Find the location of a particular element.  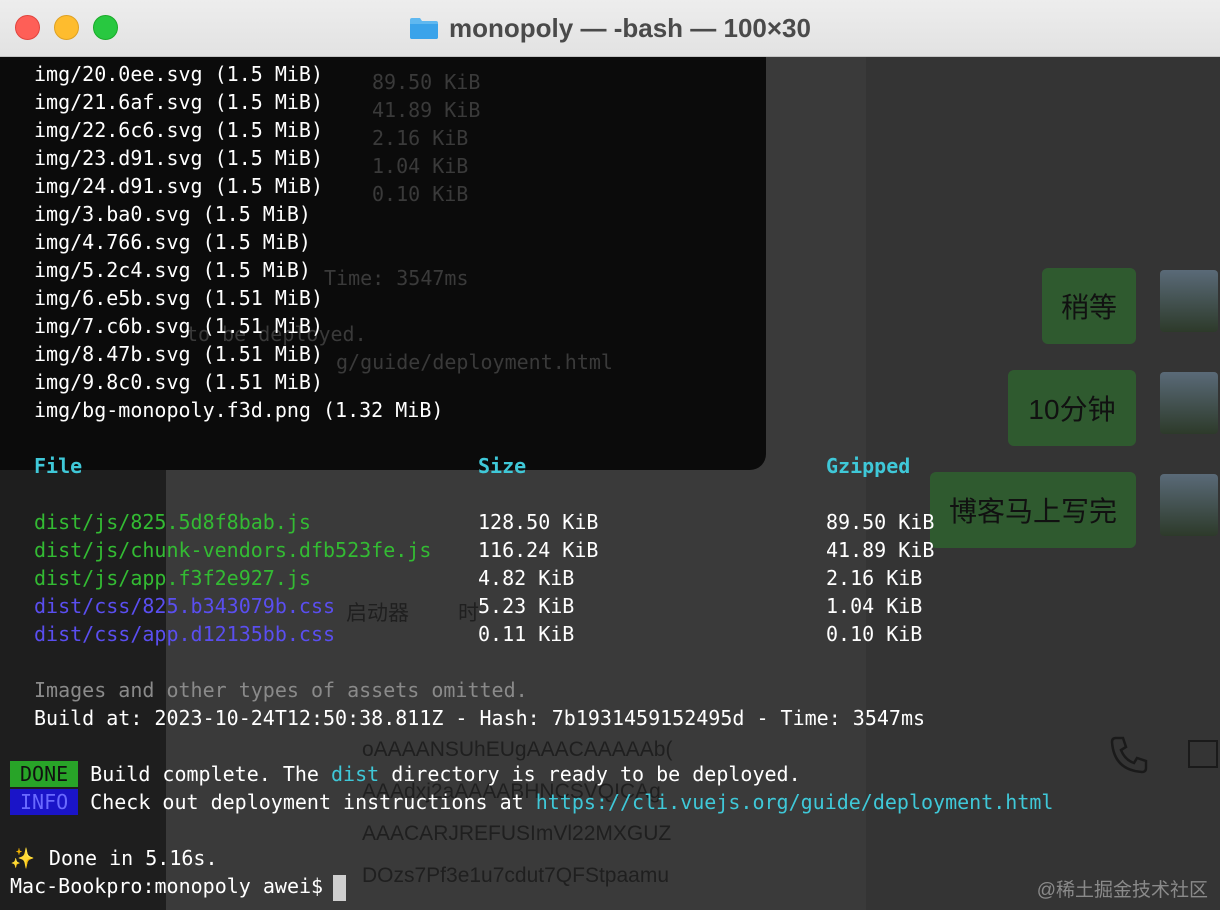

row-file: dist/js/app.f3f2e927.js is located at coordinates (172, 578).